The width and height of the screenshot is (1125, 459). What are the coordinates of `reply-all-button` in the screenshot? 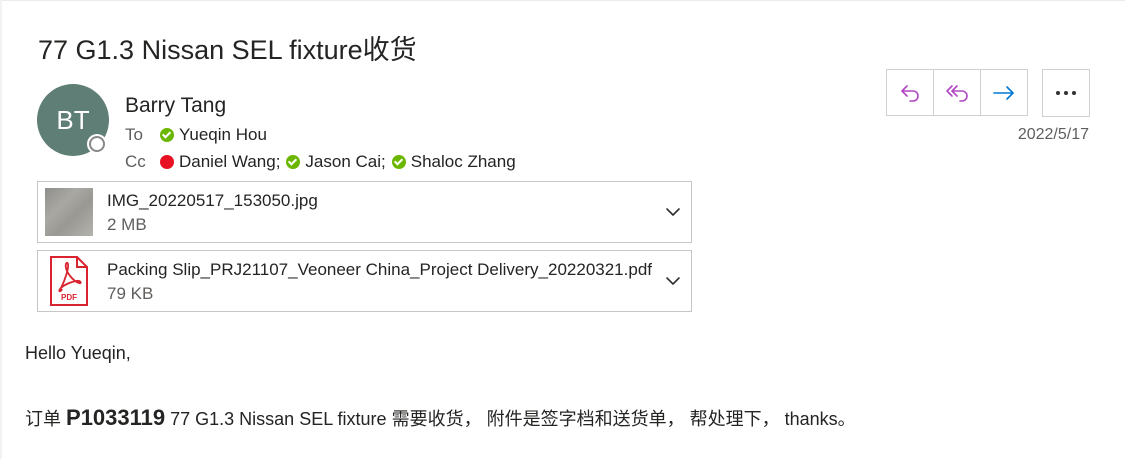 It's located at (956, 92).